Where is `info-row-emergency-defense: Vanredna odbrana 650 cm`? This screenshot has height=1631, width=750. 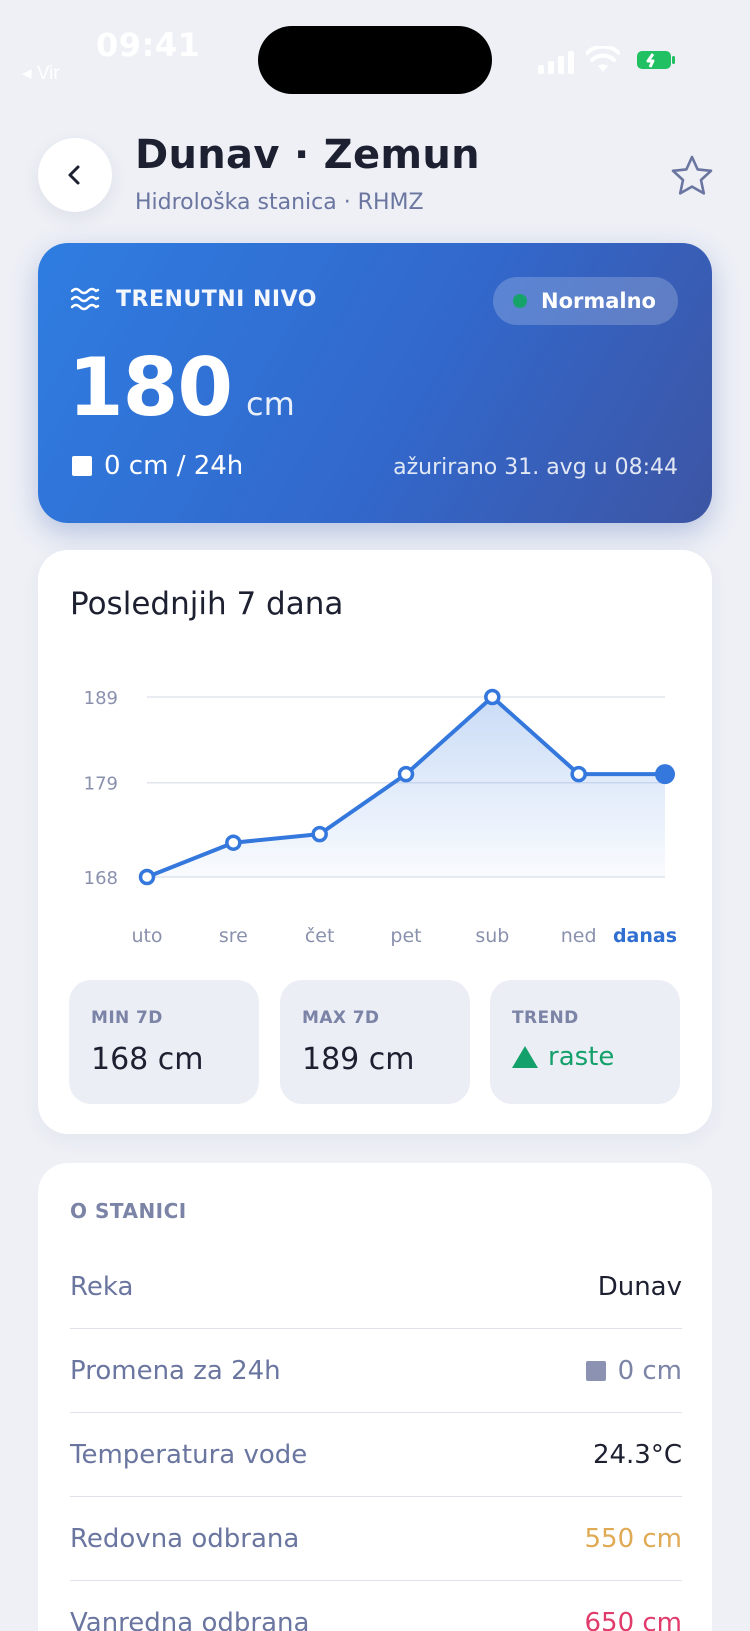
info-row-emergency-defense: Vanredna odbrana 650 cm is located at coordinates (376, 1606).